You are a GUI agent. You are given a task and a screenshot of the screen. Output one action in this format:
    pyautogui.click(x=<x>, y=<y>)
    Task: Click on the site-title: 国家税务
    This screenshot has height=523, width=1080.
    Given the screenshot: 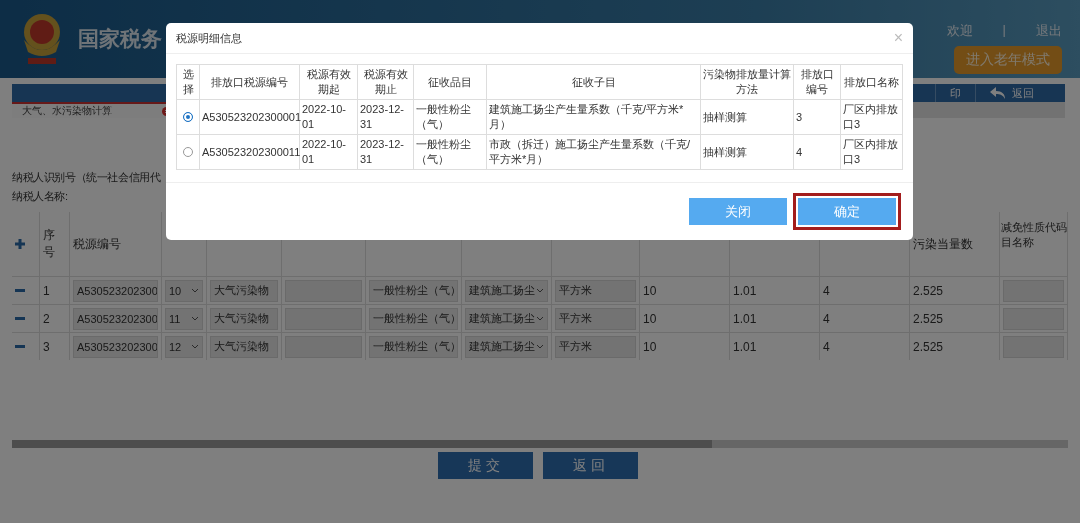 What is the action you would take?
    pyautogui.click(x=120, y=39)
    